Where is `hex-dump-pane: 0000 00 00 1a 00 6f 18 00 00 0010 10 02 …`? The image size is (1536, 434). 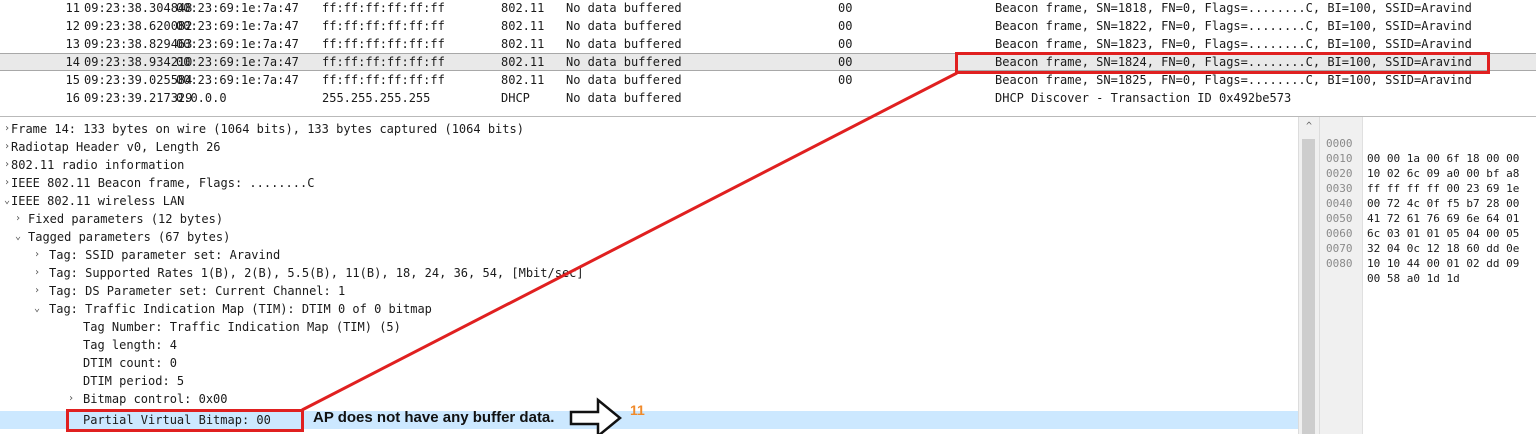 hex-dump-pane: 0000 00 00 1a 00 6f 18 00 00 0010 10 02 … is located at coordinates (1428, 275).